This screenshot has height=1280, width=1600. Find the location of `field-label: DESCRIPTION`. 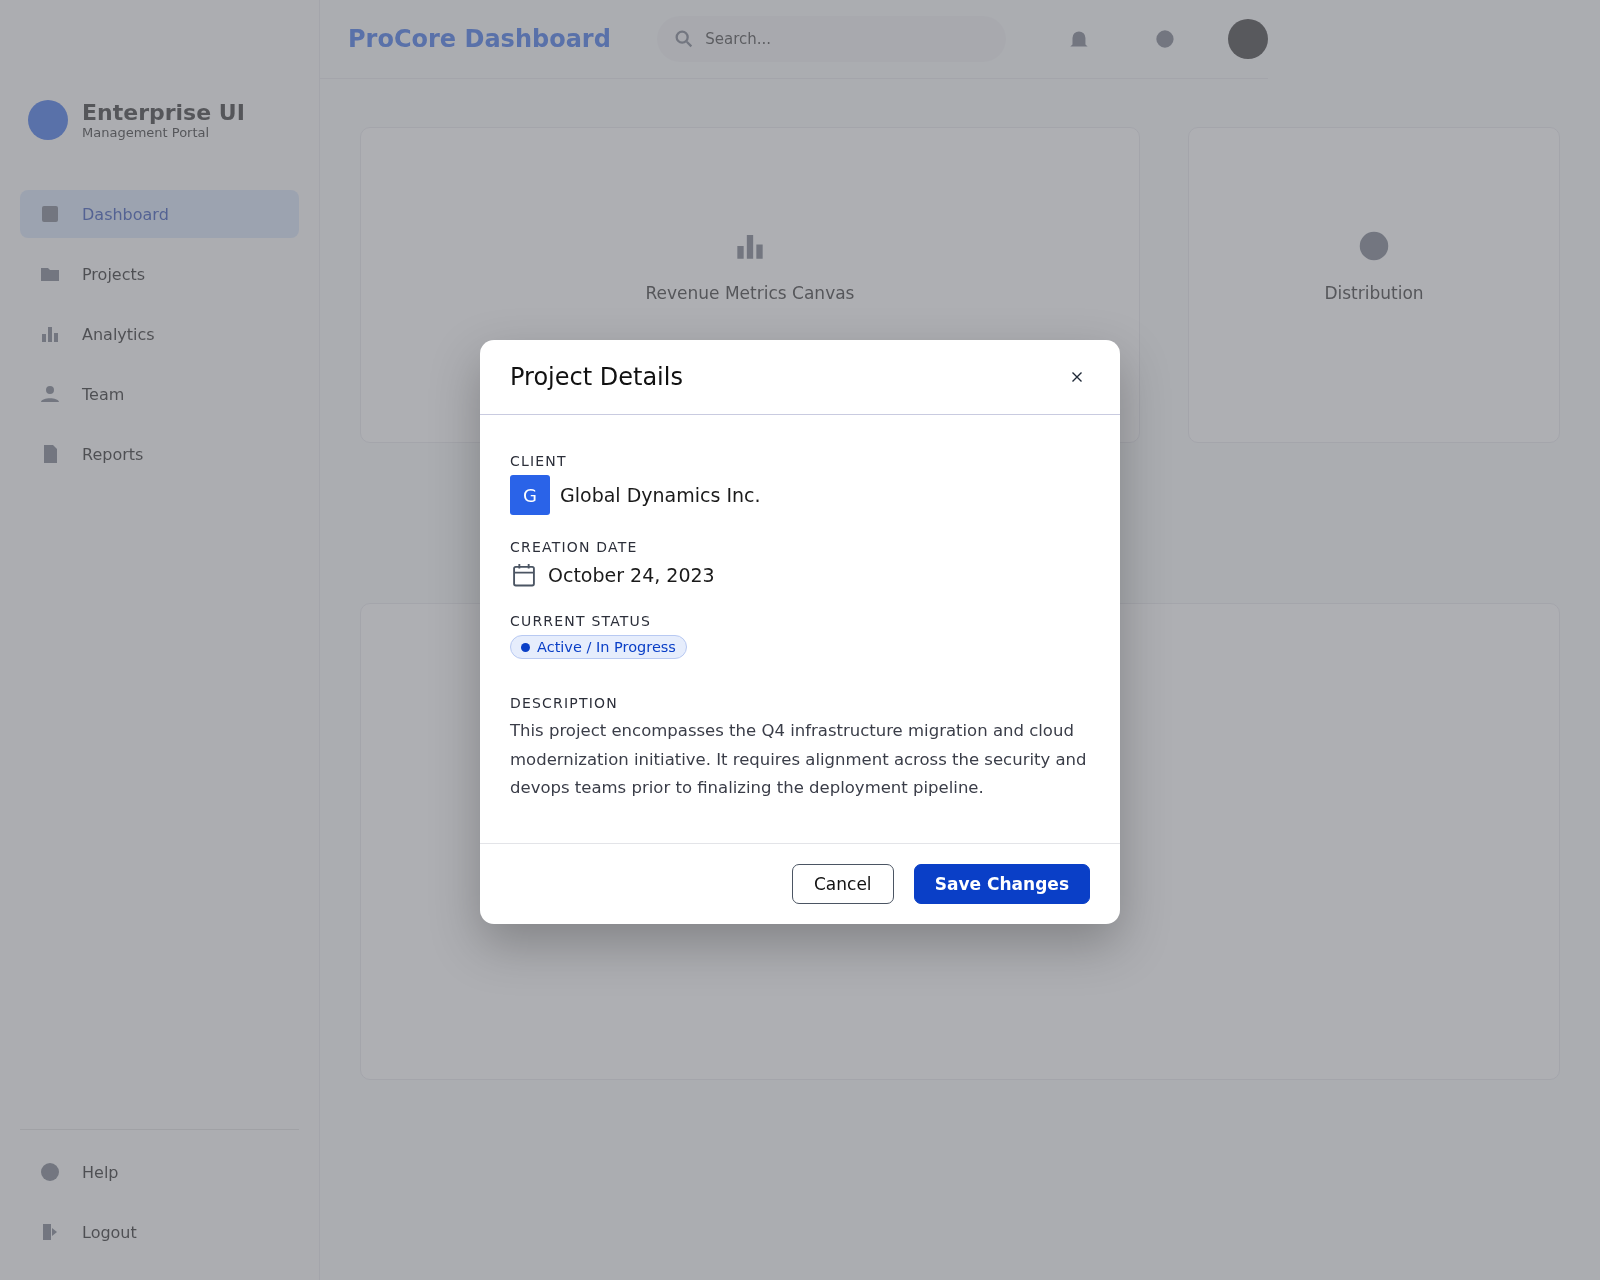

field-label: DESCRIPTION is located at coordinates (564, 703).